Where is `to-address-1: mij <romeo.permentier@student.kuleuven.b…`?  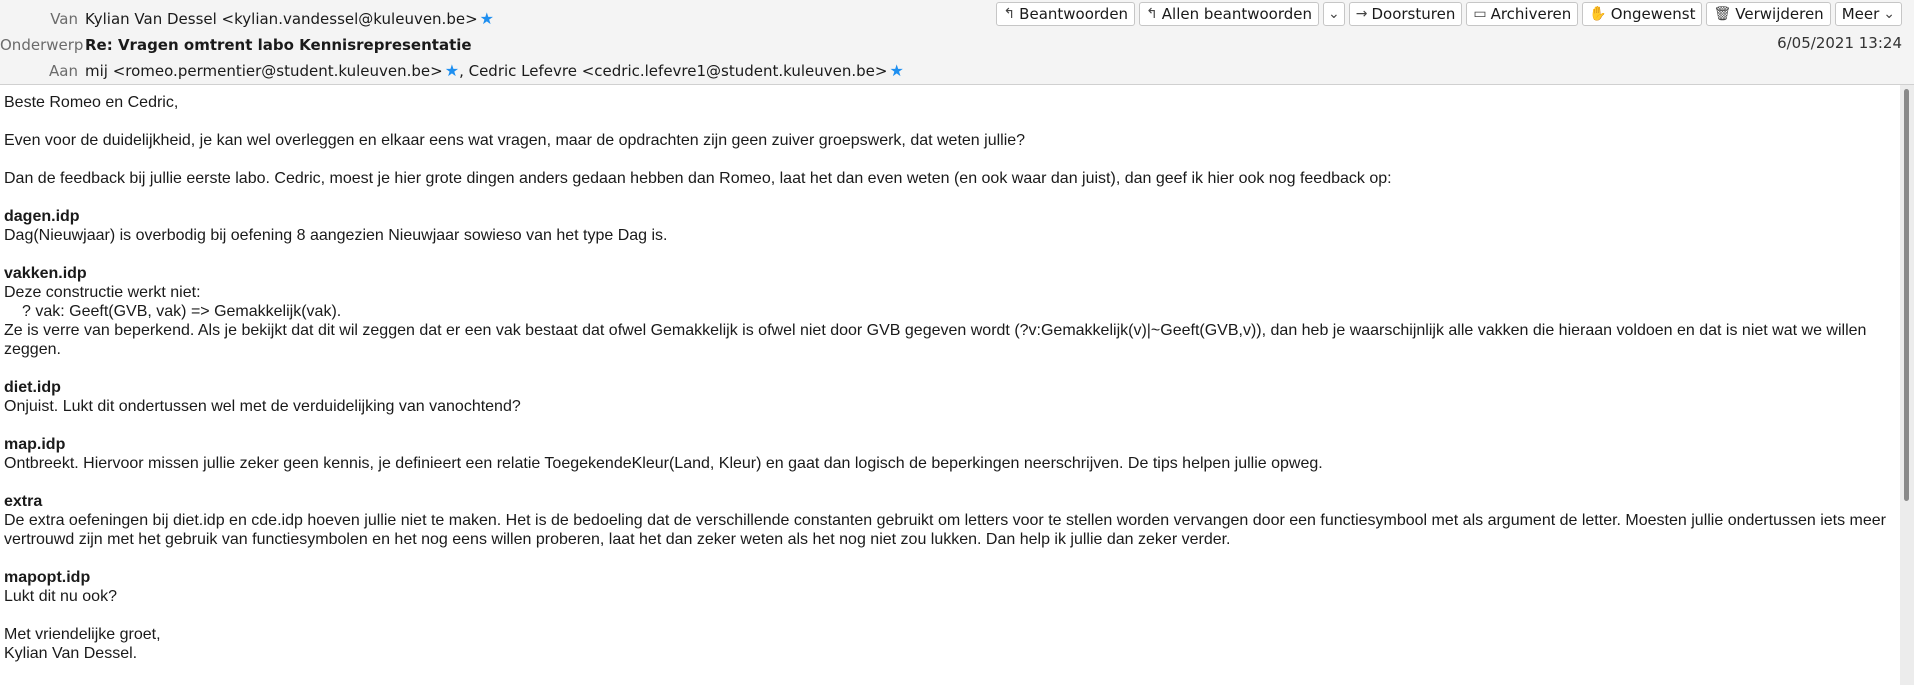 to-address-1: mij <romeo.permentier@student.kuleuven.b… is located at coordinates (264, 71).